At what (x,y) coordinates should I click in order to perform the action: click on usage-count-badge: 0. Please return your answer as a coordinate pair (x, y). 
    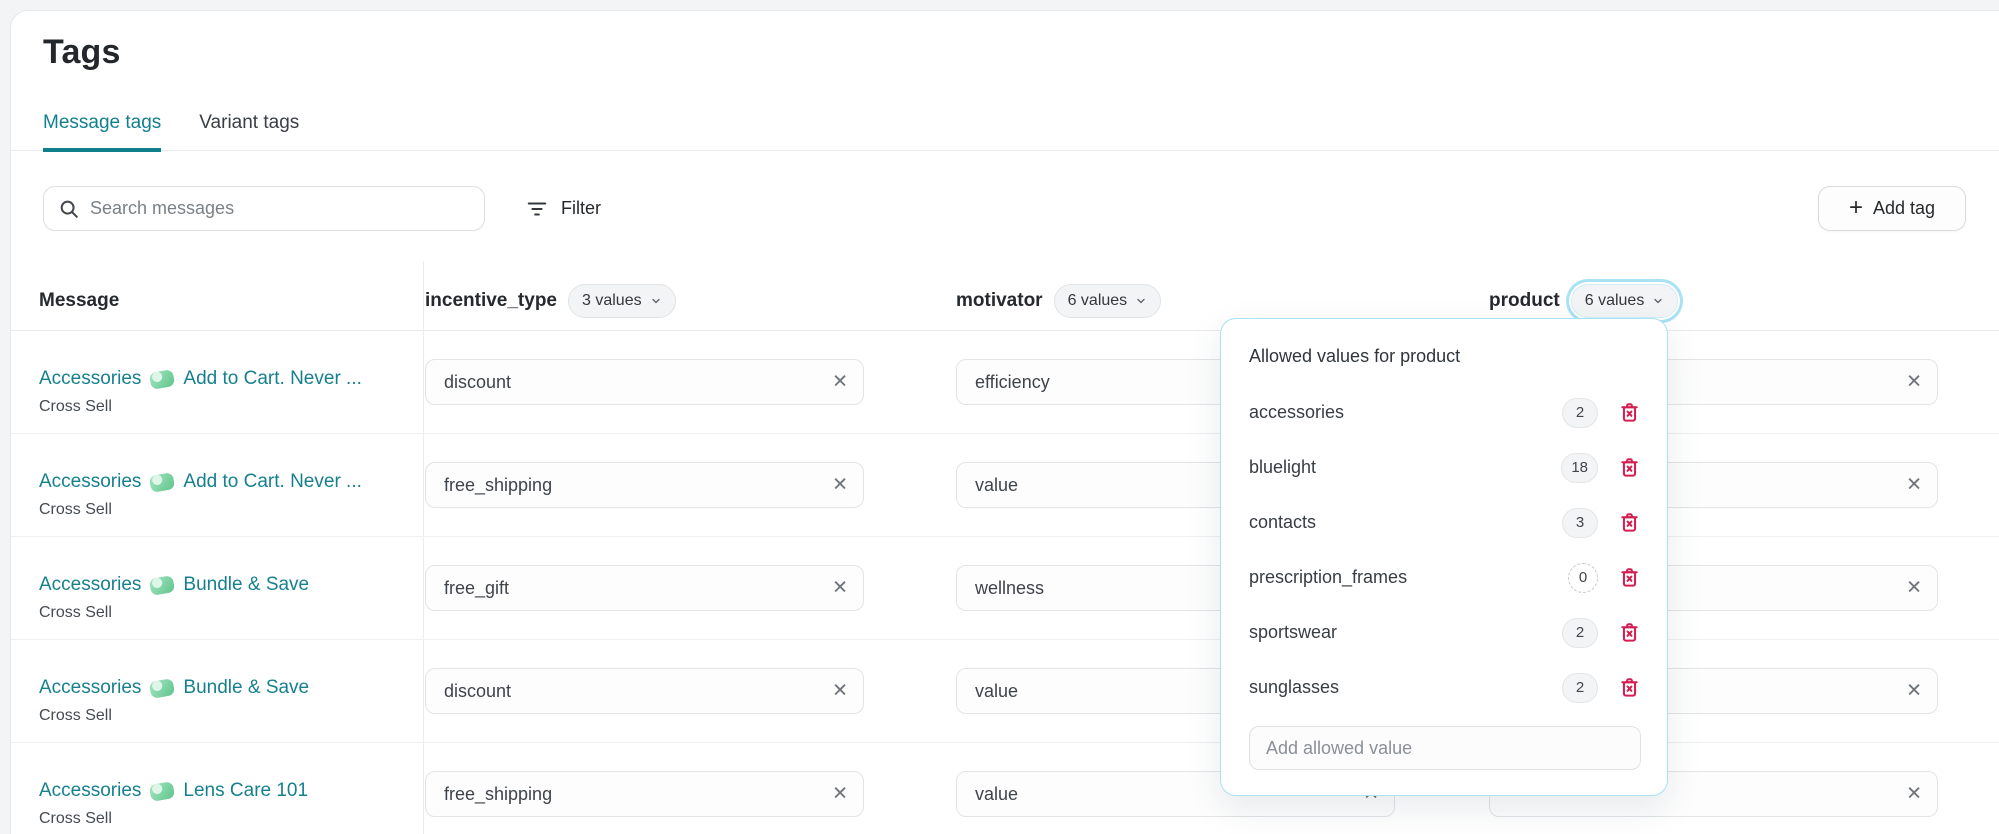
    Looking at the image, I should click on (1583, 577).